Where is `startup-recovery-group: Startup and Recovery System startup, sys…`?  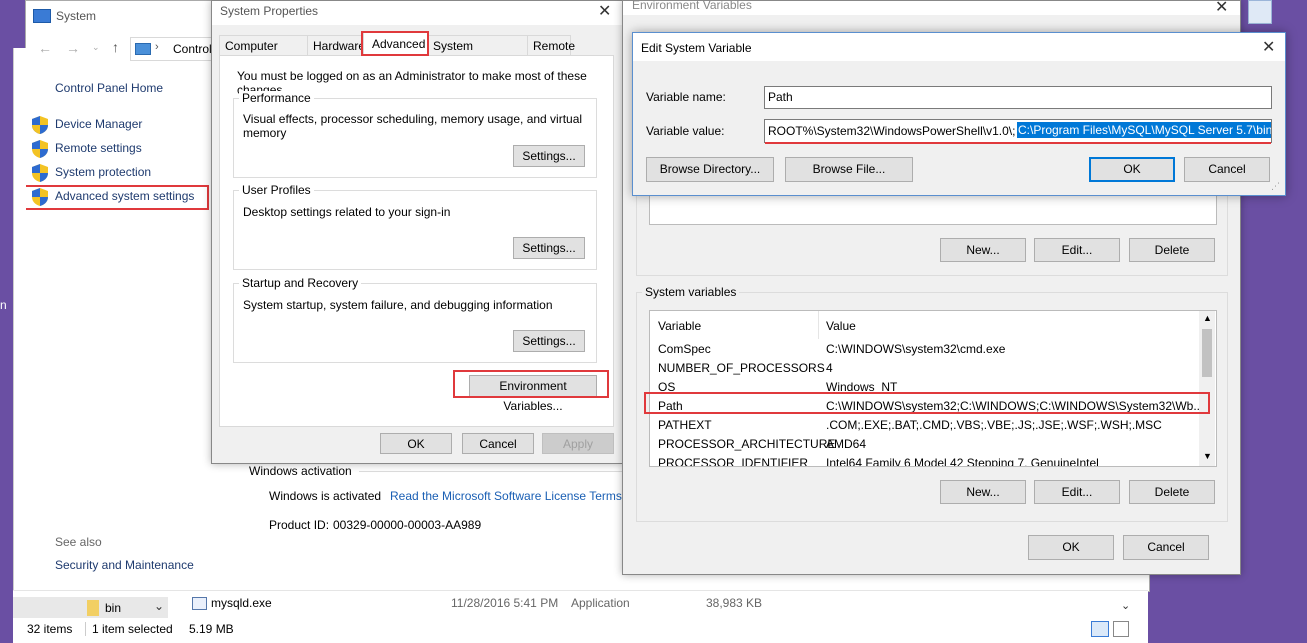
startup-recovery-group: Startup and Recovery System startup, sys… is located at coordinates (415, 319).